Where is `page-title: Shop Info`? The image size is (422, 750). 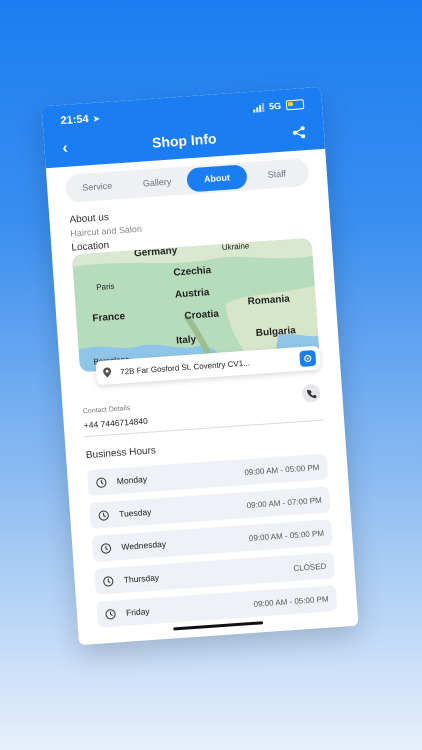
page-title: Shop Info is located at coordinates (184, 140).